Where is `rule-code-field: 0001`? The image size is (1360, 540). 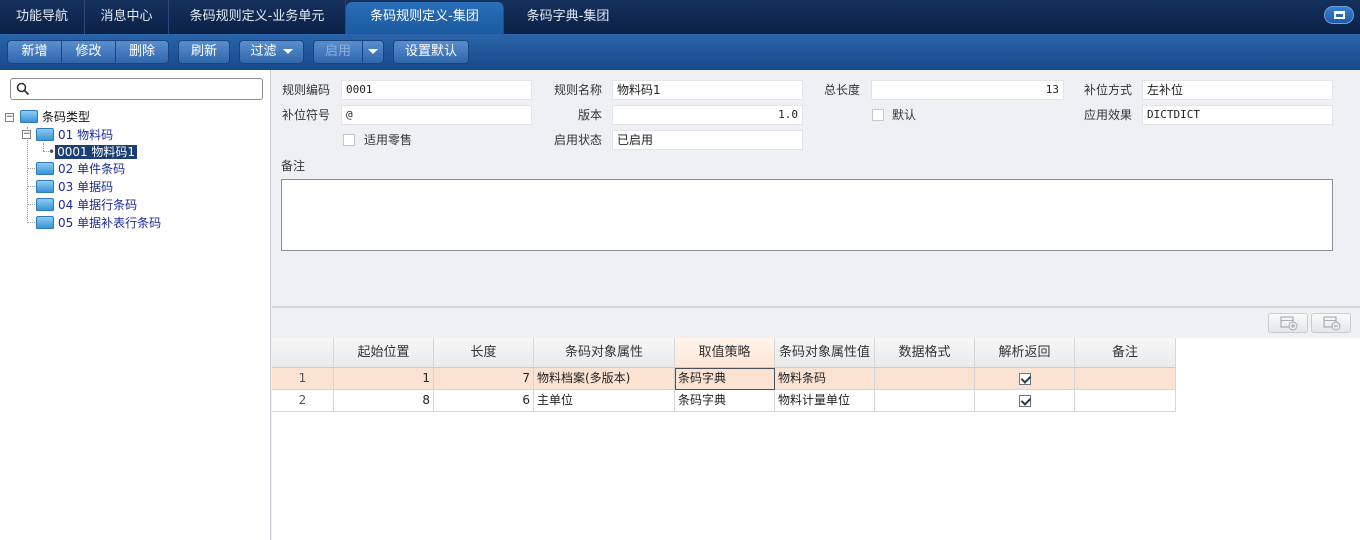 rule-code-field: 0001 is located at coordinates (436, 90).